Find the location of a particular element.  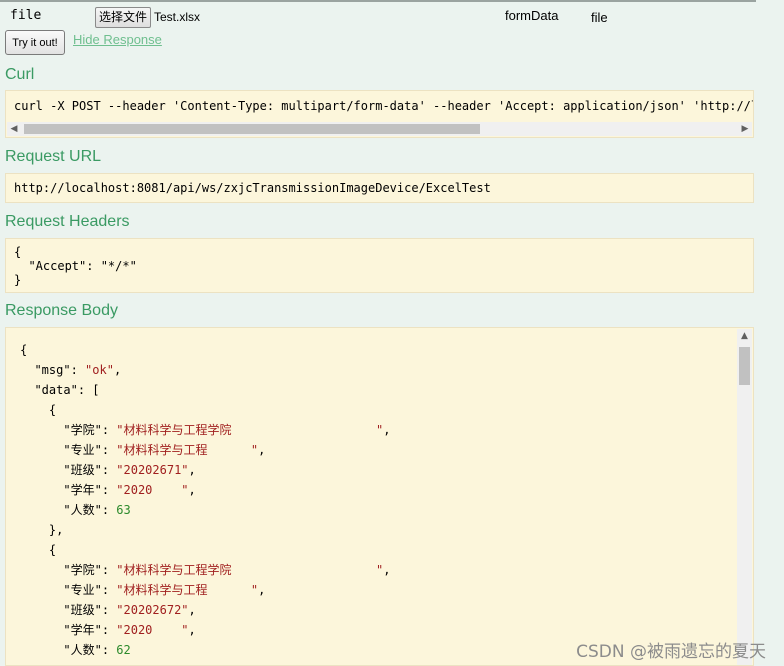

response-body-heading: Response Body is located at coordinates (61, 310).